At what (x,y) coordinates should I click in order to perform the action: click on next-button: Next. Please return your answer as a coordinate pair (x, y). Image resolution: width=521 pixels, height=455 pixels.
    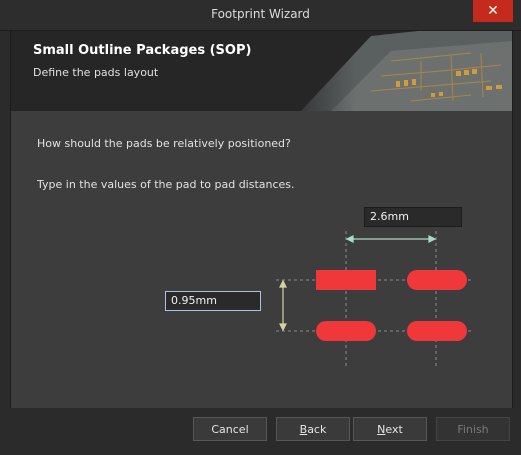
    Looking at the image, I should click on (390, 429).